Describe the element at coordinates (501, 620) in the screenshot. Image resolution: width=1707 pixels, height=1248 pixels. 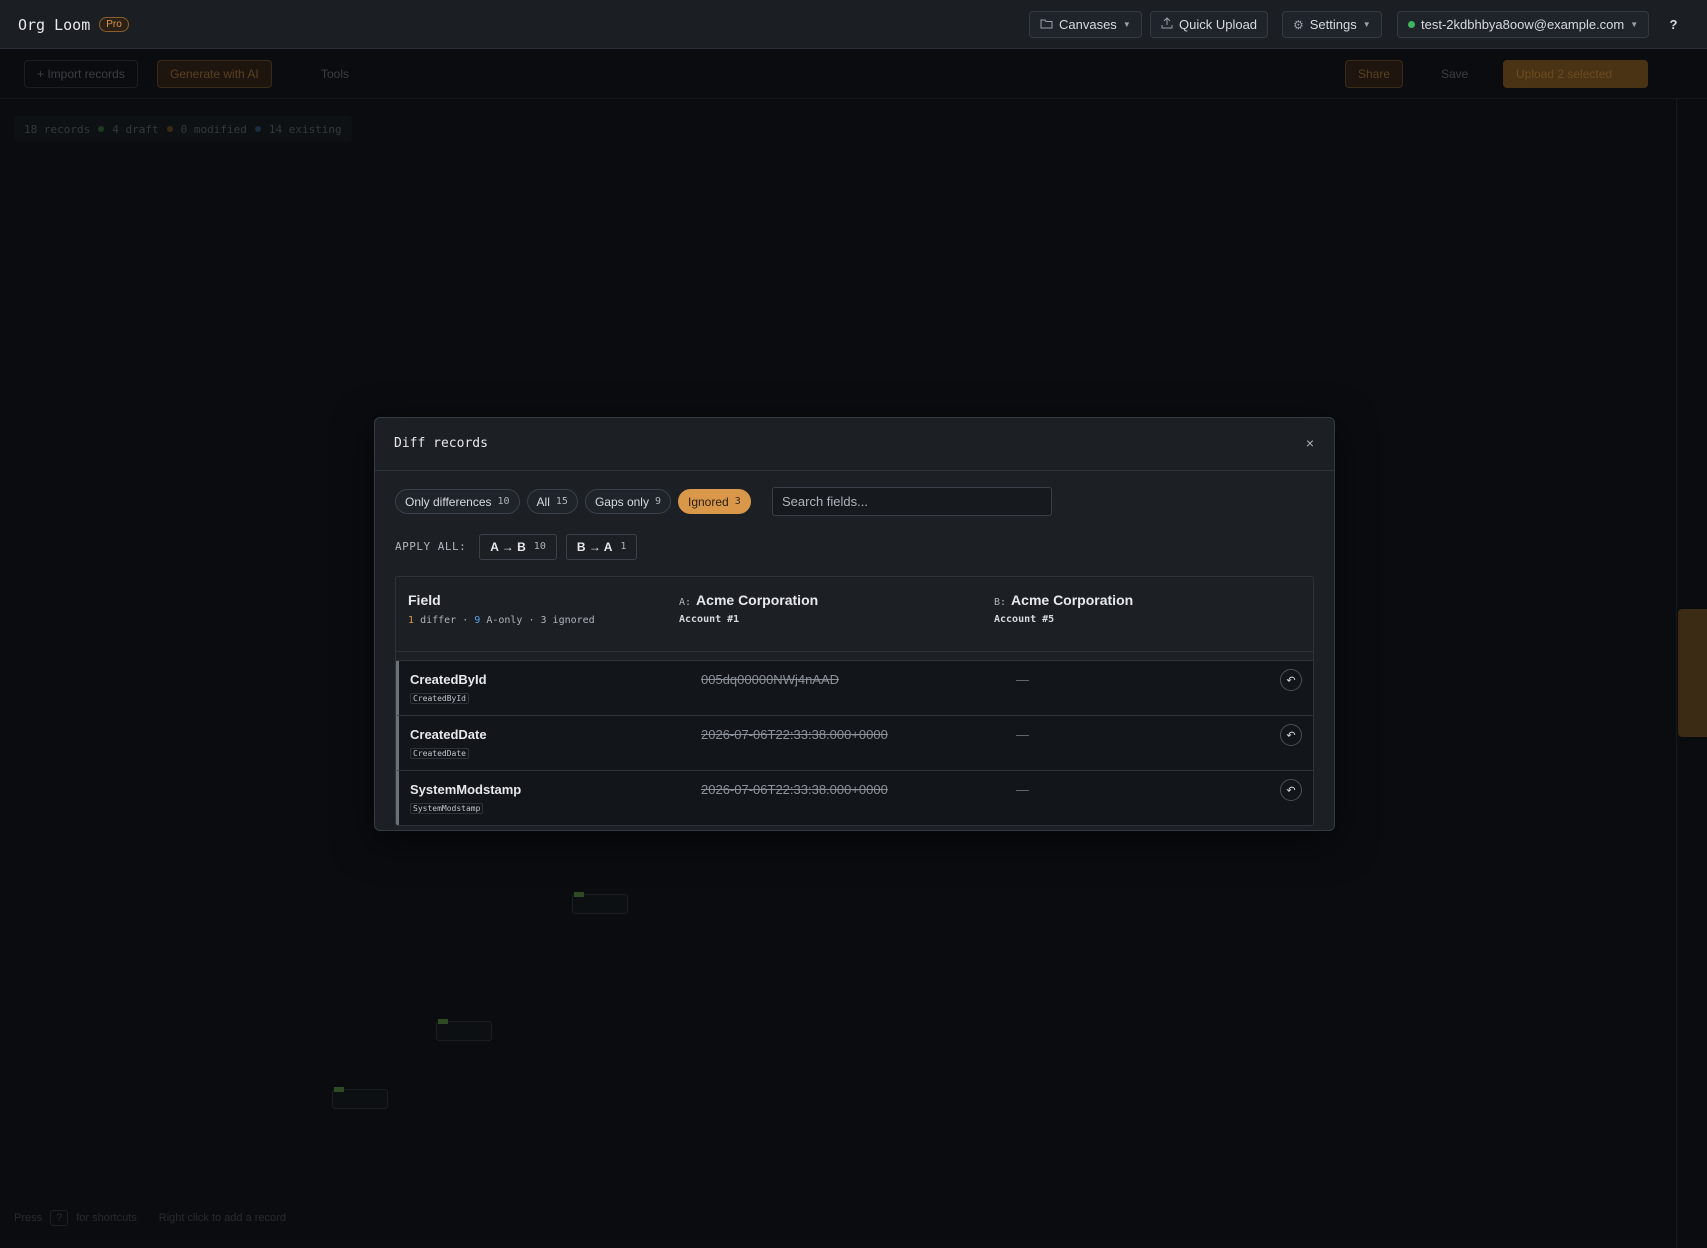
I see `diff-summary: 1 differ · 9 A-only · 3 ignored` at that location.